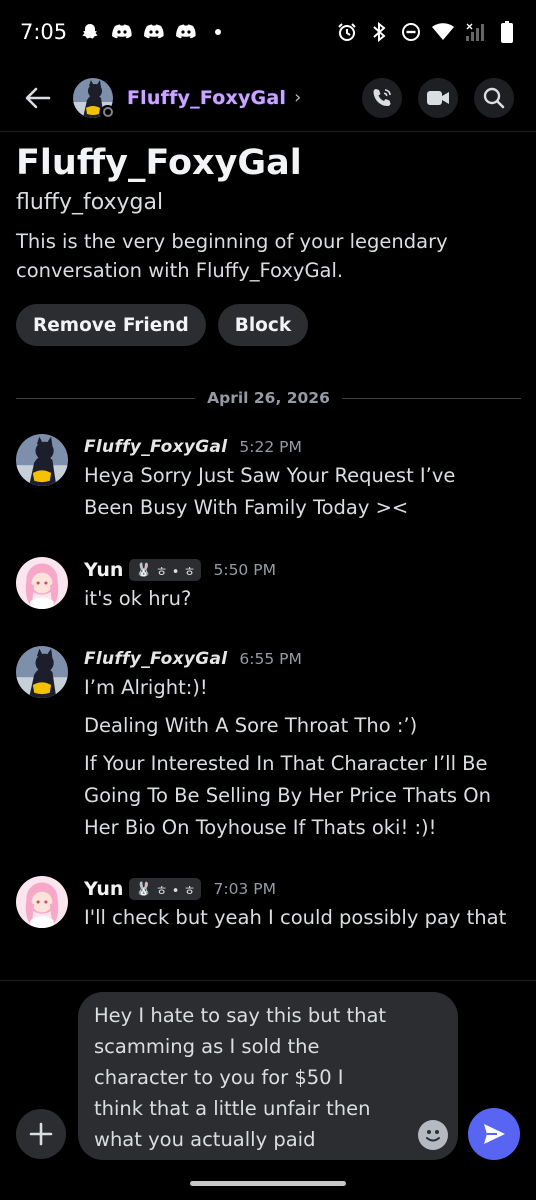 This screenshot has height=1200, width=536. Describe the element at coordinates (347, 32) in the screenshot. I see `alarm-icon` at that location.